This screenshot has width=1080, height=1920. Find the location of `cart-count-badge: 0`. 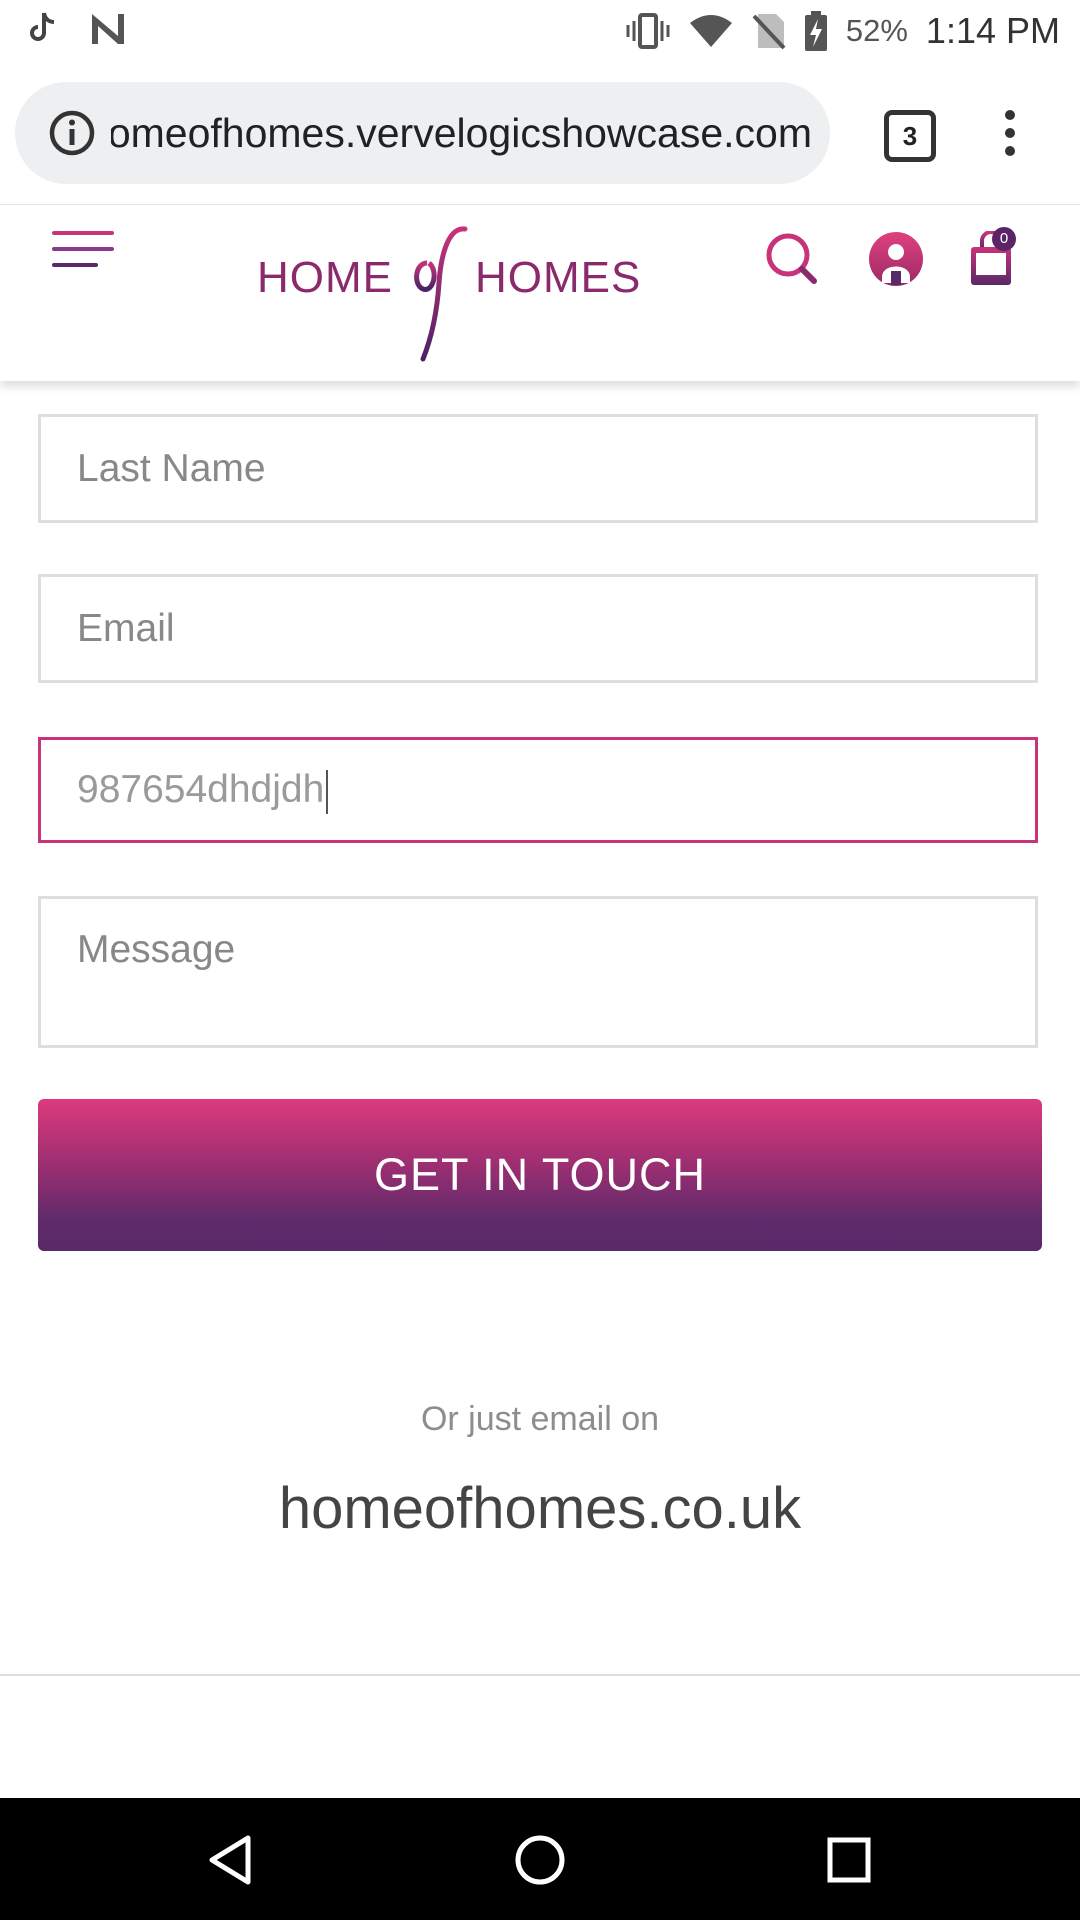

cart-count-badge: 0 is located at coordinates (1004, 239).